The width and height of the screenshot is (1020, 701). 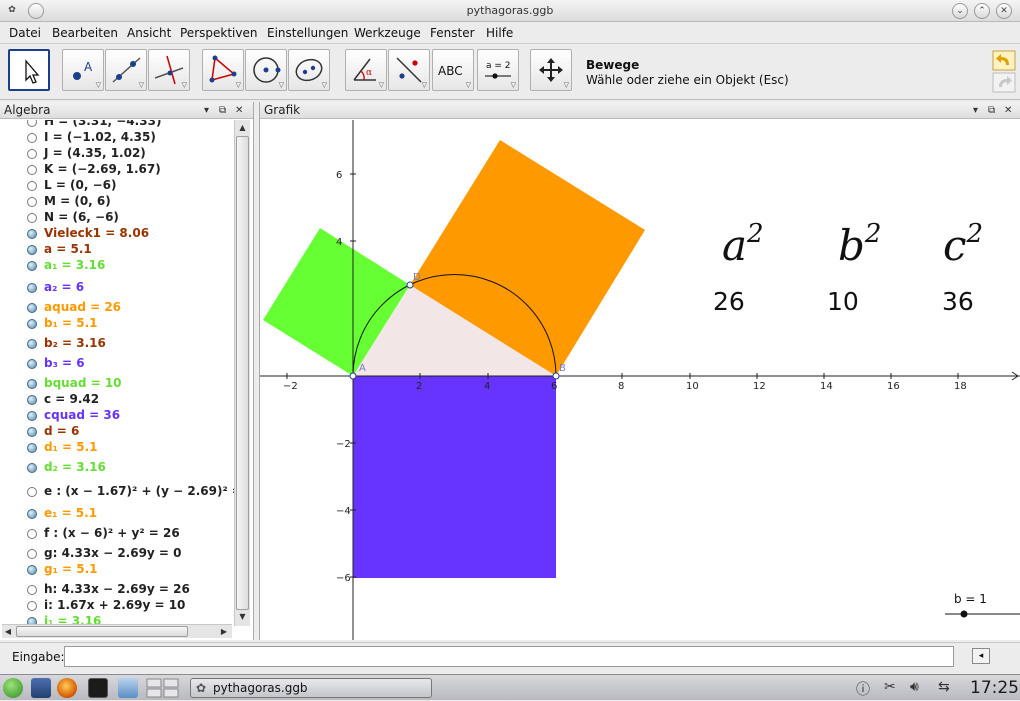 I want to click on undo-icon, so click(x=1004, y=60).